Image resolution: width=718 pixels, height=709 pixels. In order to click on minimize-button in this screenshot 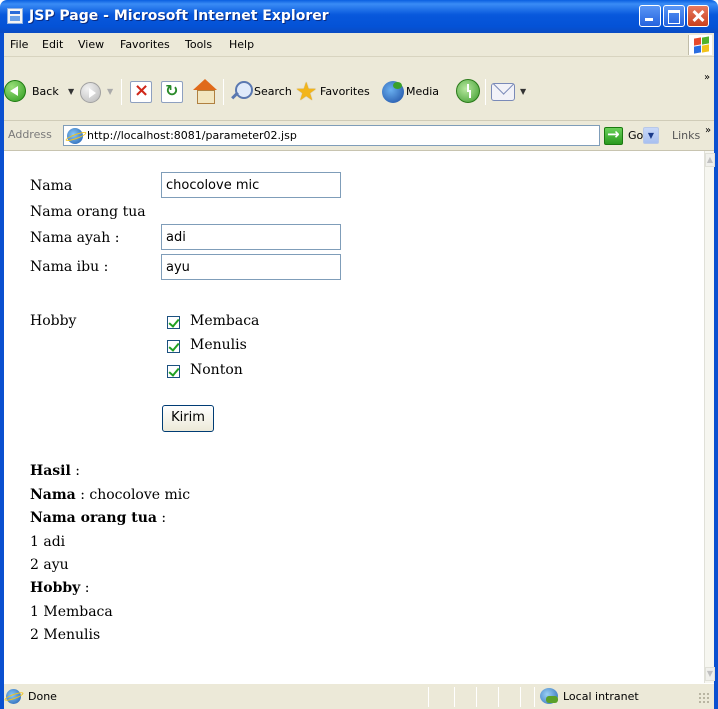, I will do `click(650, 16)`.